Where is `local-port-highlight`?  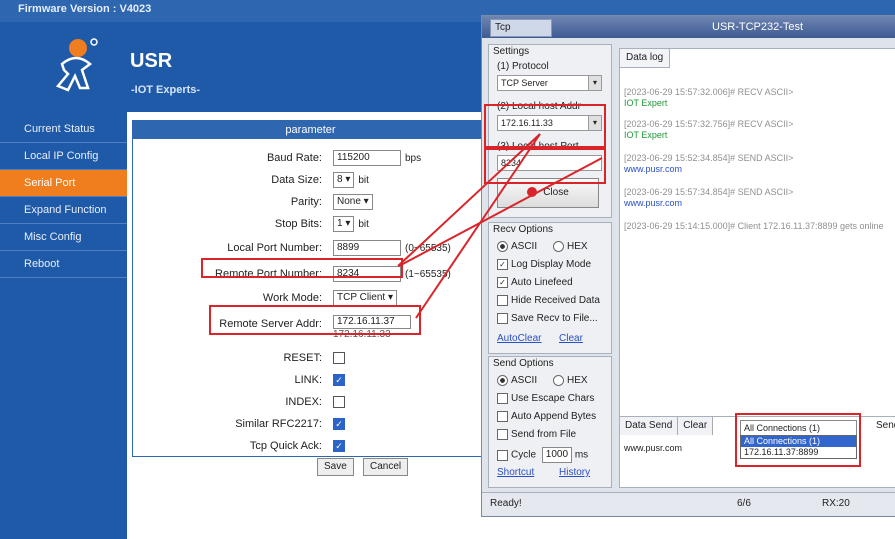
local-port-highlight is located at coordinates (545, 165).